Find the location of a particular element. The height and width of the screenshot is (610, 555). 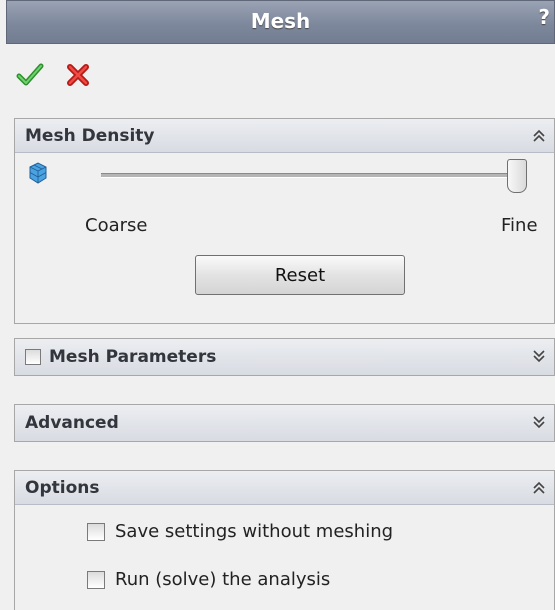

reset-button: Reset is located at coordinates (300, 275).